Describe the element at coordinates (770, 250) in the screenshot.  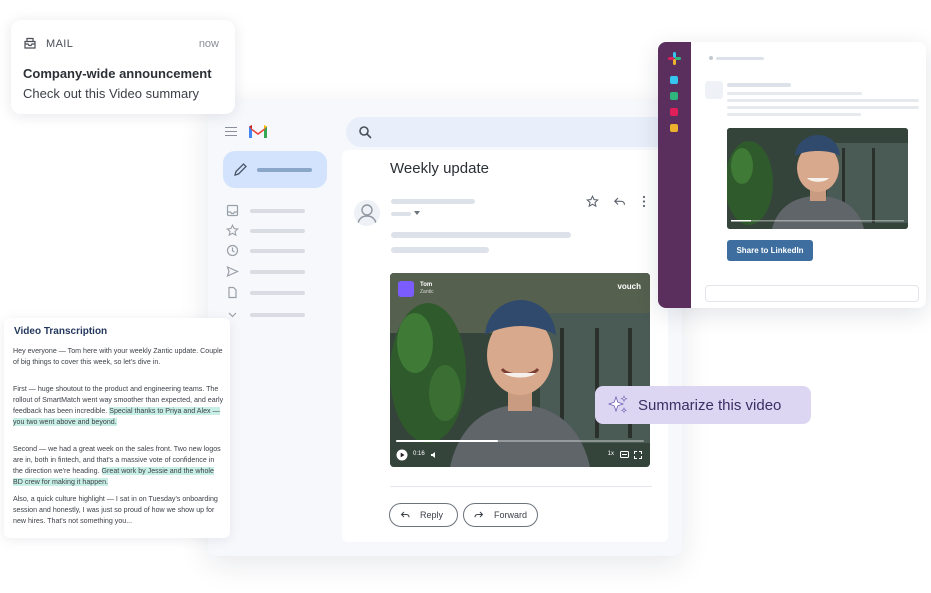
I see `share-to-linkedin-button: Share to LinkedIn` at that location.